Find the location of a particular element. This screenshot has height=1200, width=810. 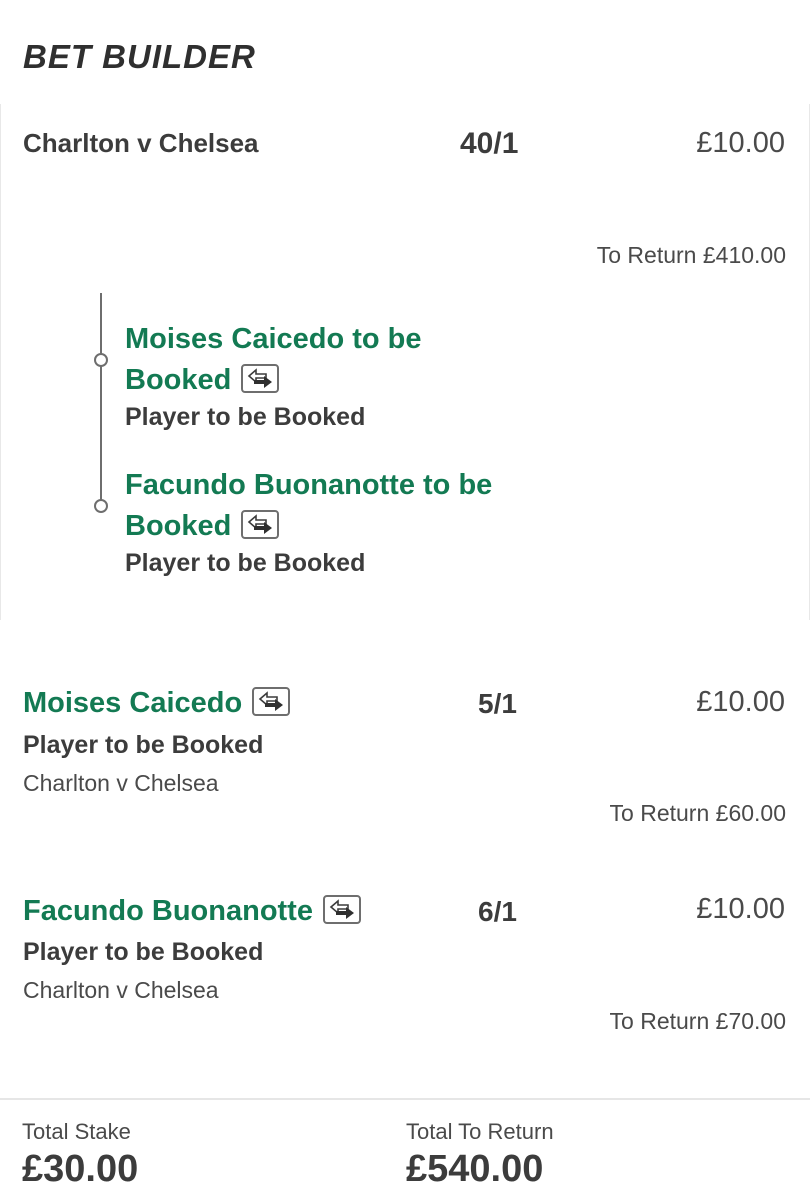

single-odds: 6/1 is located at coordinates (497, 912).